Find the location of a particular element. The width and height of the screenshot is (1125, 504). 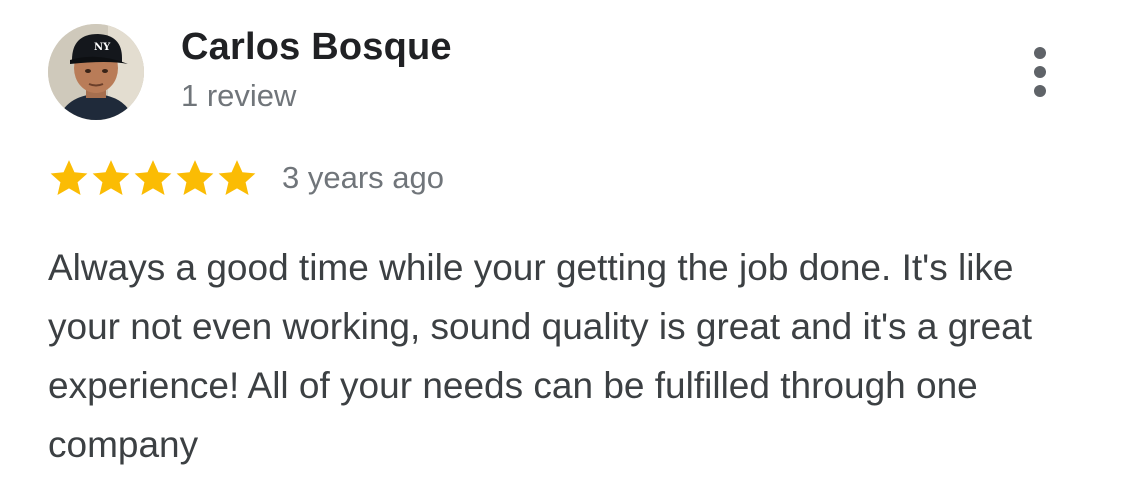

review-time: 3 years ago is located at coordinates (363, 177).